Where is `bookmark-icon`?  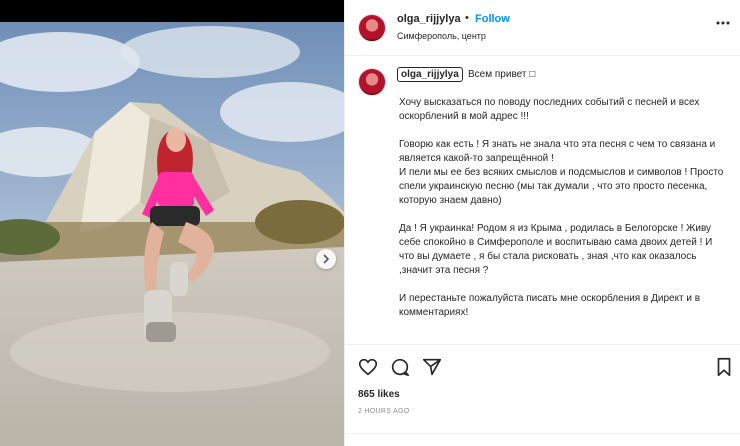 bookmark-icon is located at coordinates (724, 367).